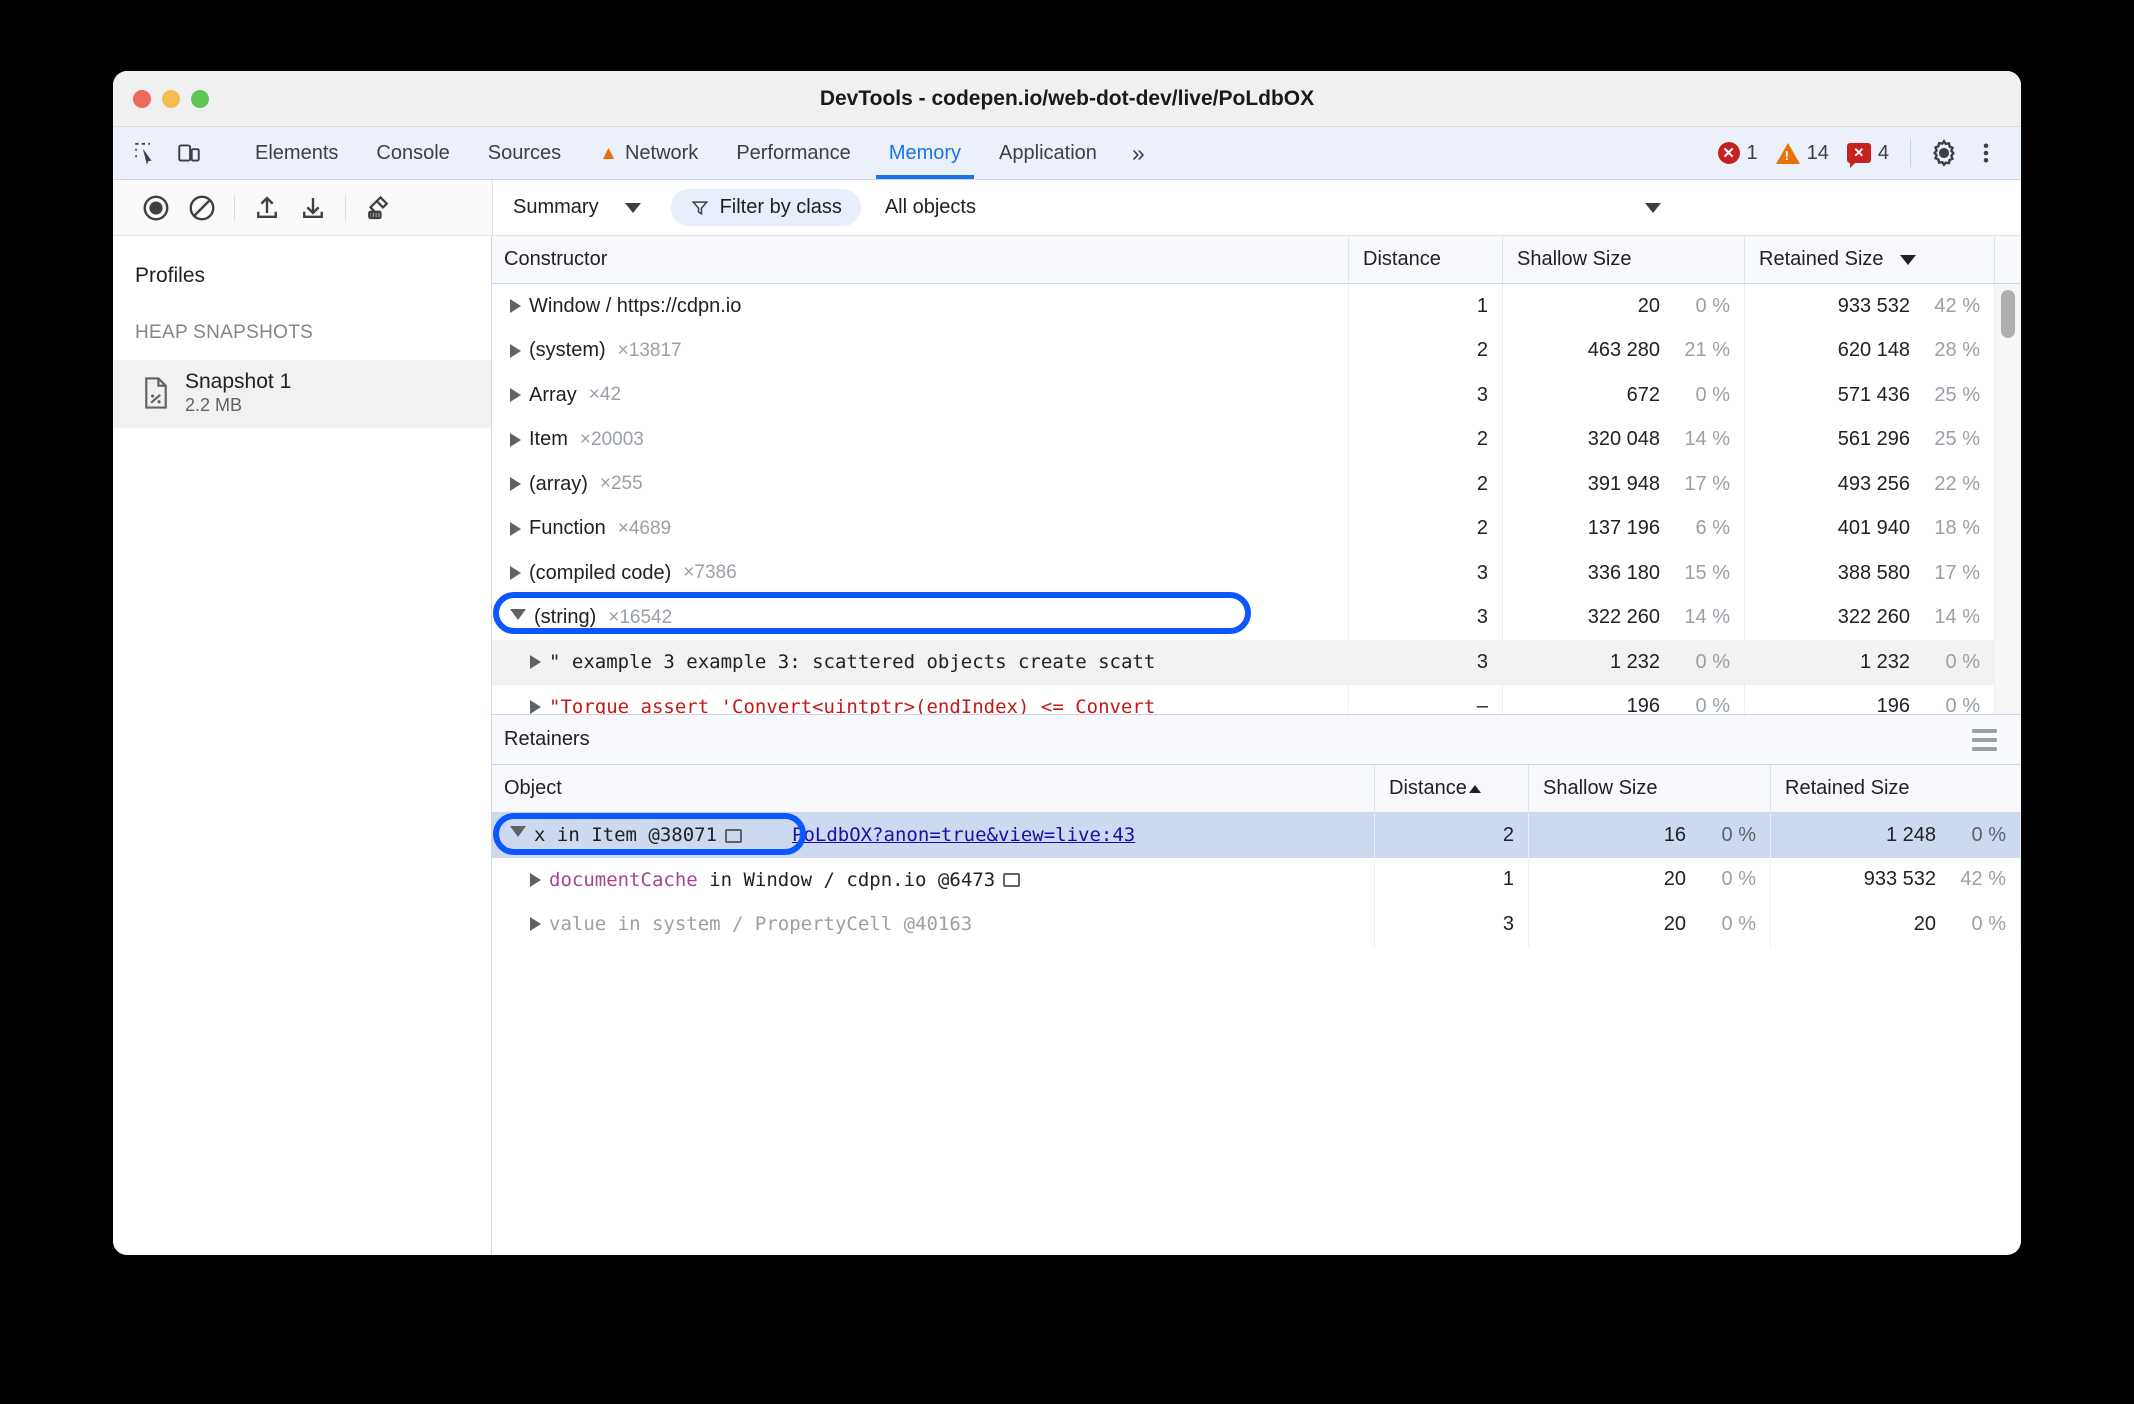 The height and width of the screenshot is (1404, 2134). I want to click on constructor-cell: Function ×4689, so click(920, 528).